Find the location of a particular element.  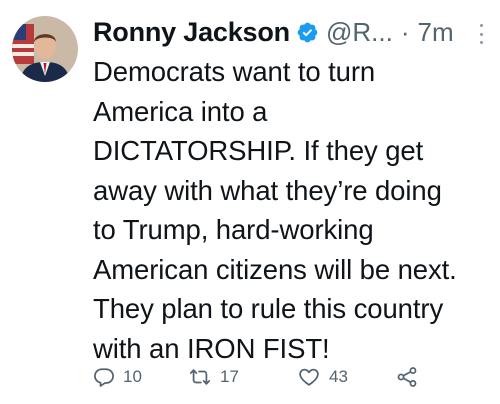

share-icon is located at coordinates (407, 377).